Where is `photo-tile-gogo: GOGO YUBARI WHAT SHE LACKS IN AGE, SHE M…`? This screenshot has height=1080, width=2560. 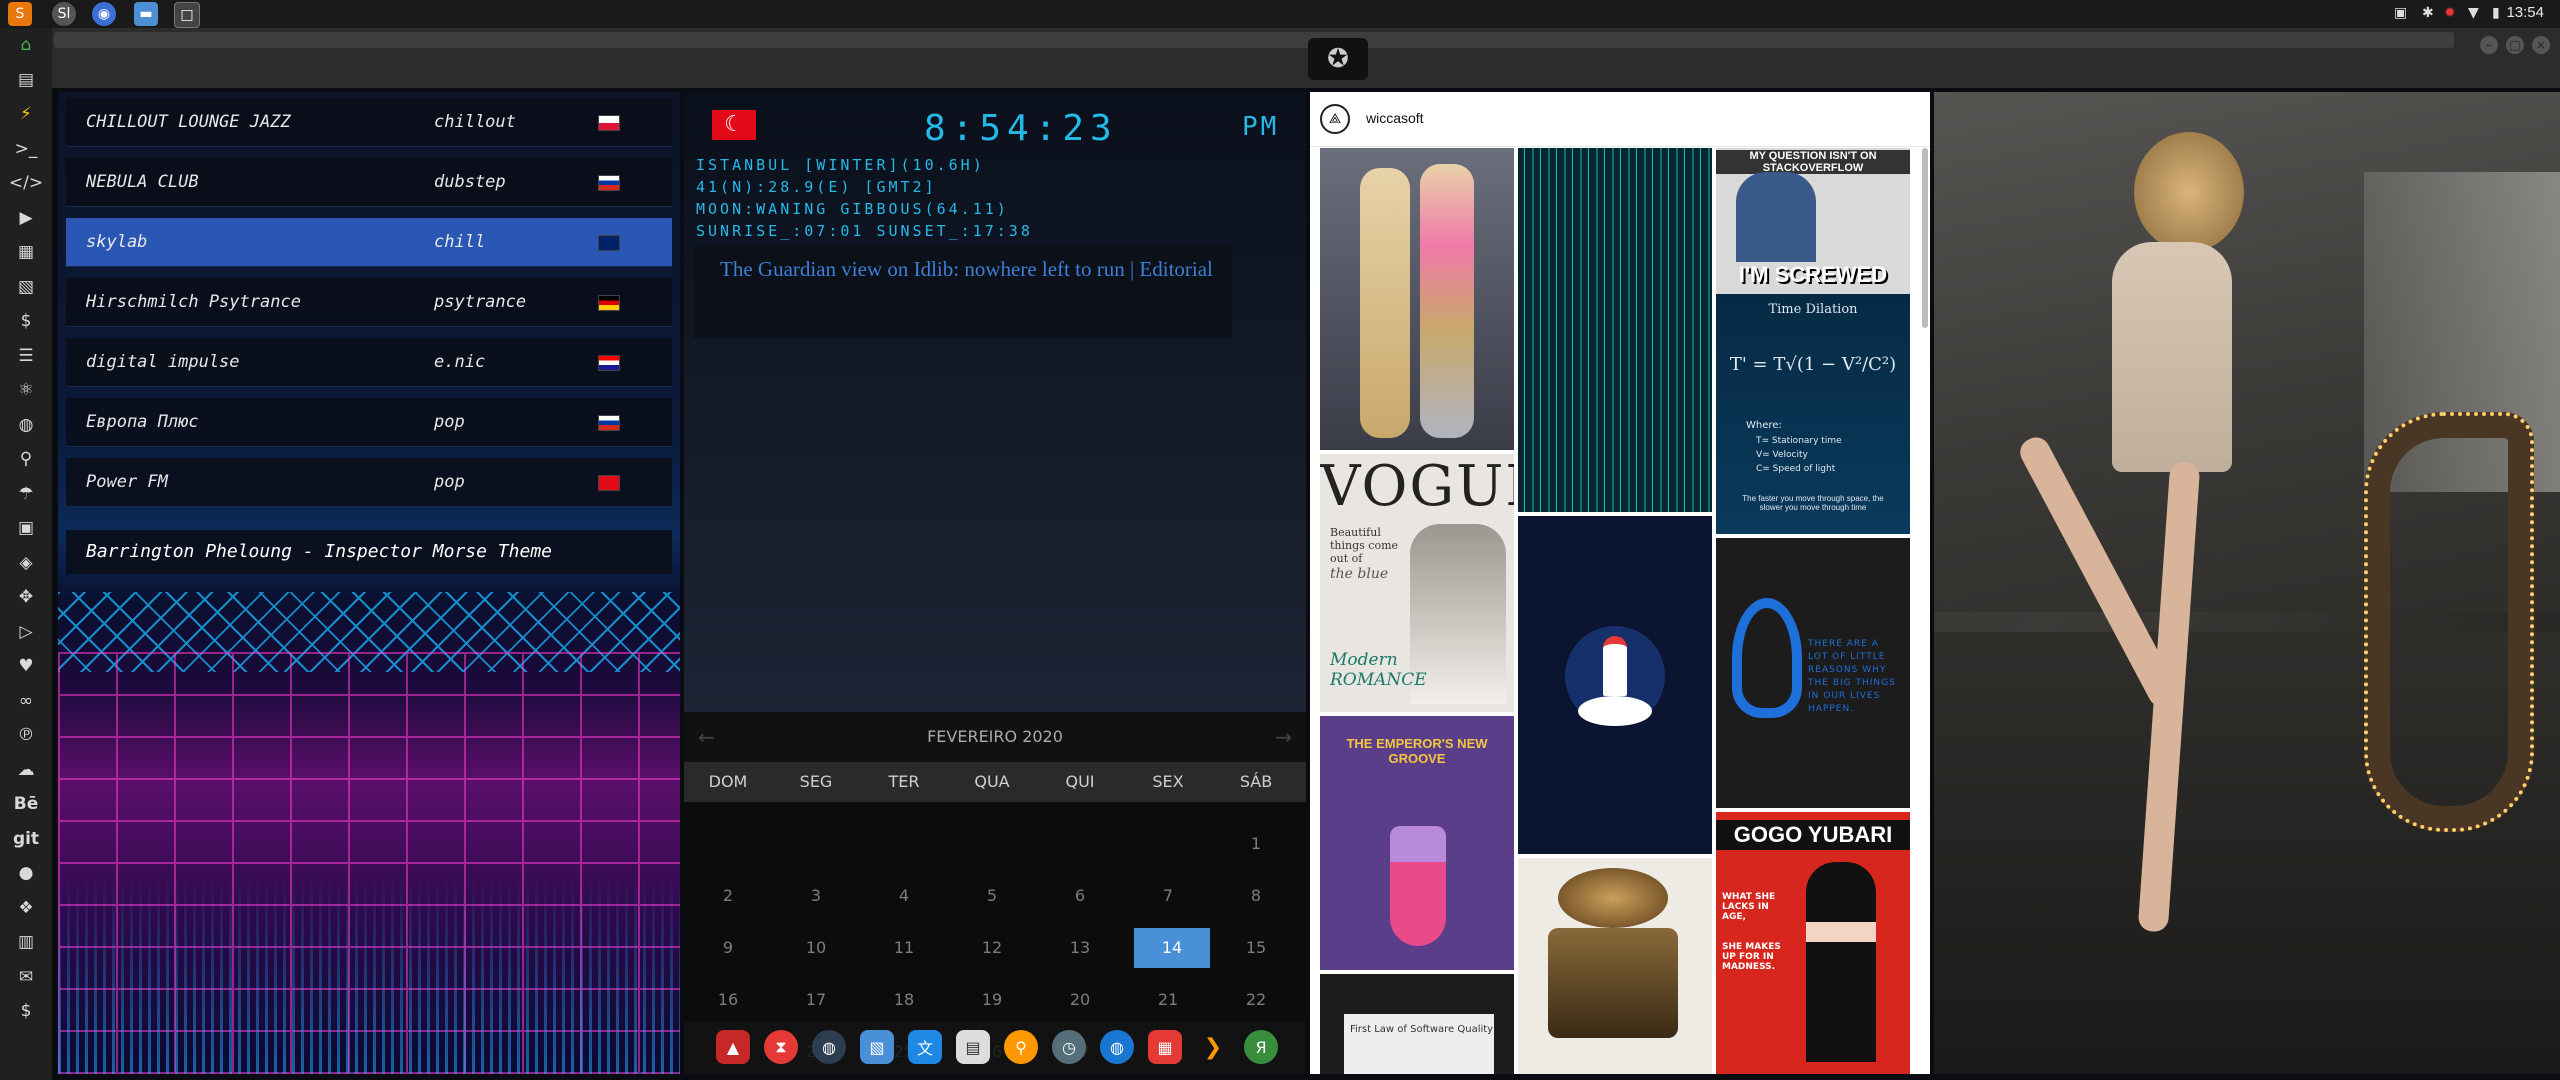
photo-tile-gogo: GOGO YUBARI WHAT SHE LACKS IN AGE, SHE M… is located at coordinates (1813, 943).